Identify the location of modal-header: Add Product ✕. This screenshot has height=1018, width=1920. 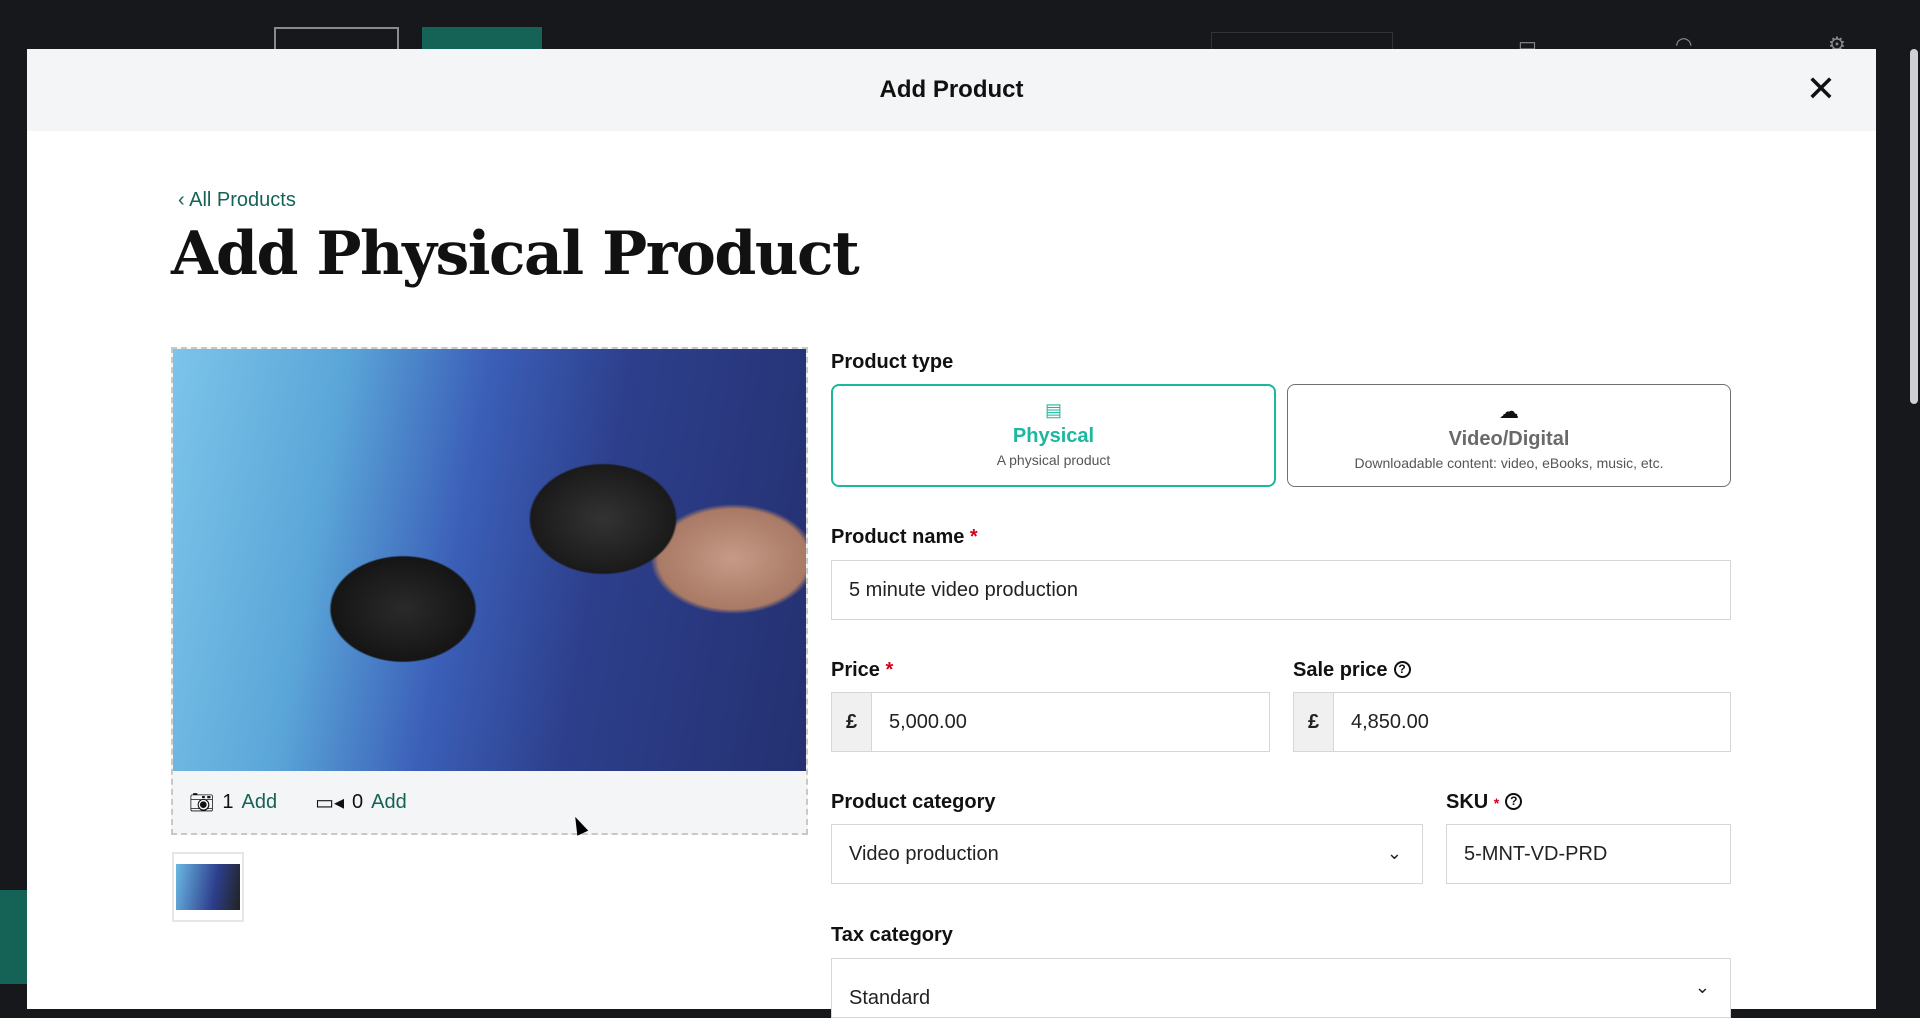
(951, 90).